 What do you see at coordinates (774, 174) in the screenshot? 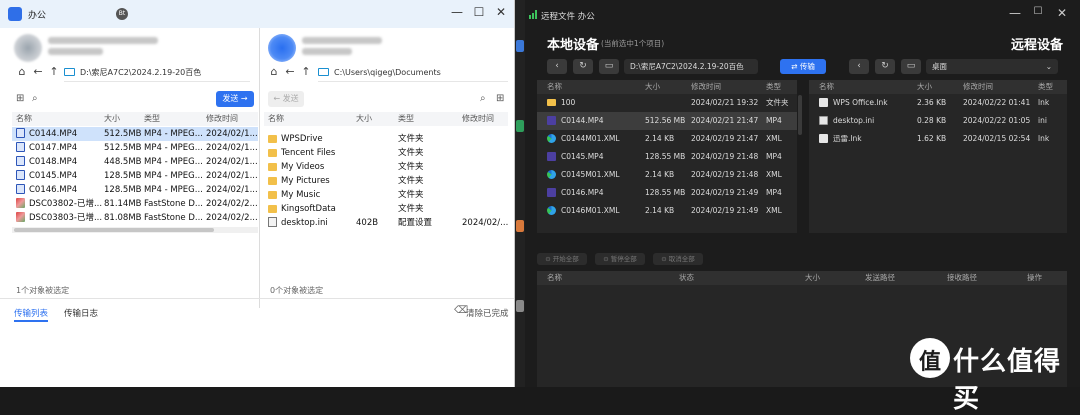
I see `file-type: XML` at bounding box center [774, 174].